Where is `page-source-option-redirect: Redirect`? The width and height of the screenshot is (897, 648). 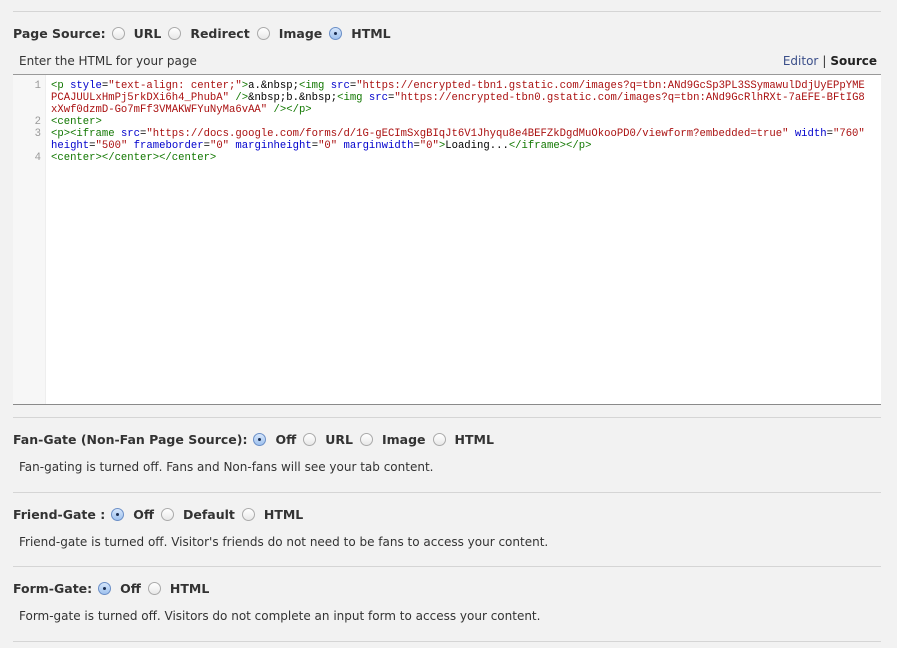
page-source-option-redirect: Redirect is located at coordinates (209, 33).